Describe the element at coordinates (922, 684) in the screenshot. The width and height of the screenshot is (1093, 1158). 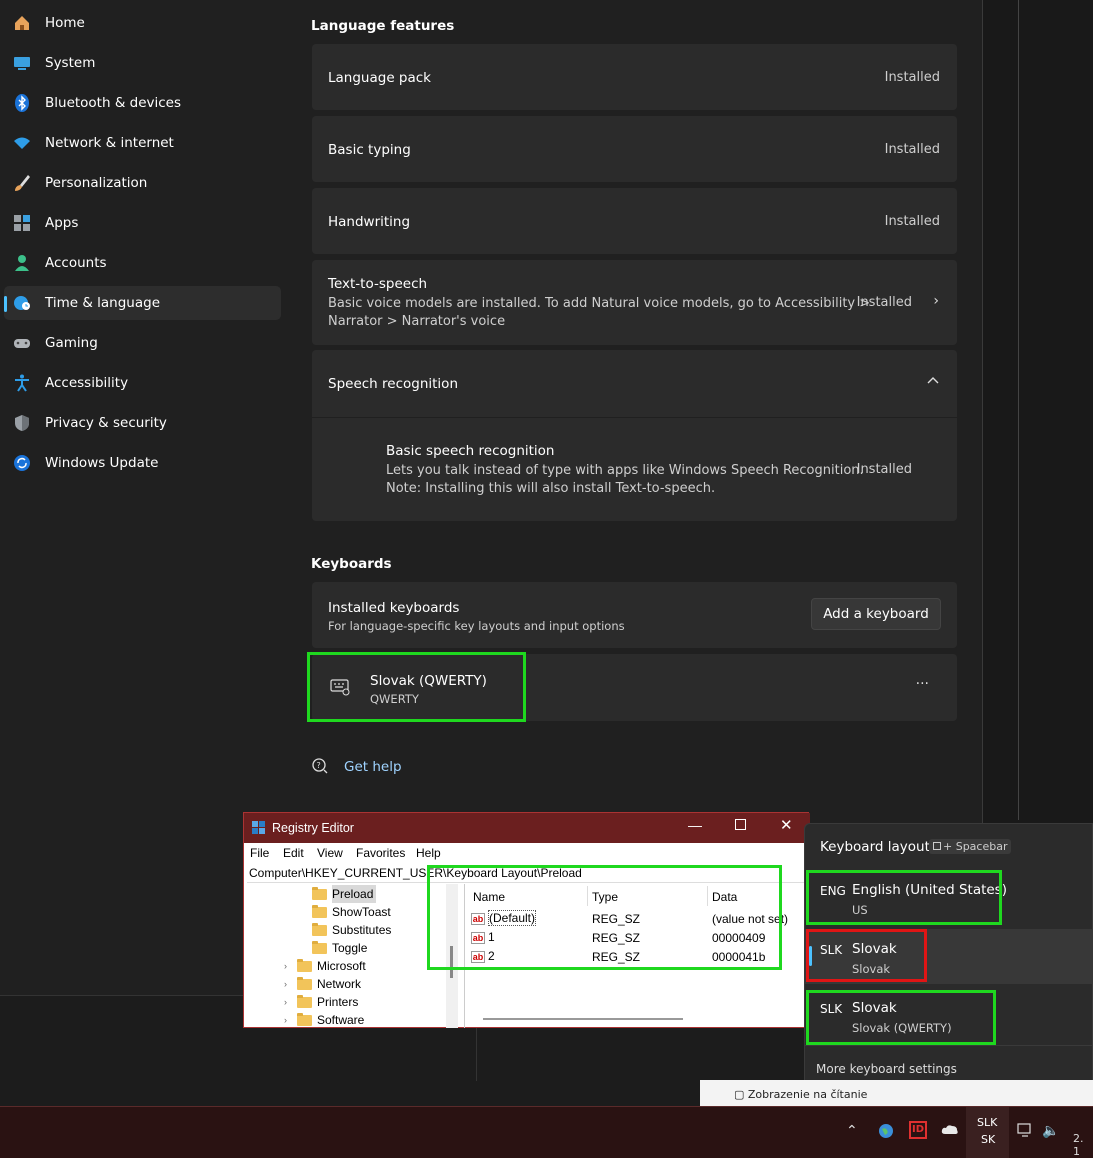
I see `more-options-button: ···` at that location.